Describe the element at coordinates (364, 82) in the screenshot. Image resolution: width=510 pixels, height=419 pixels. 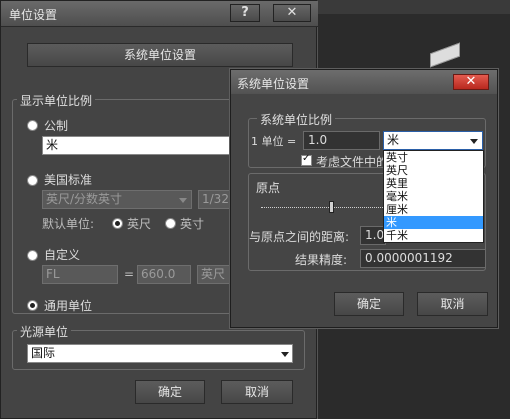
I see `system-unit-setup-titlebar: 系统单位设置 ✕` at that location.